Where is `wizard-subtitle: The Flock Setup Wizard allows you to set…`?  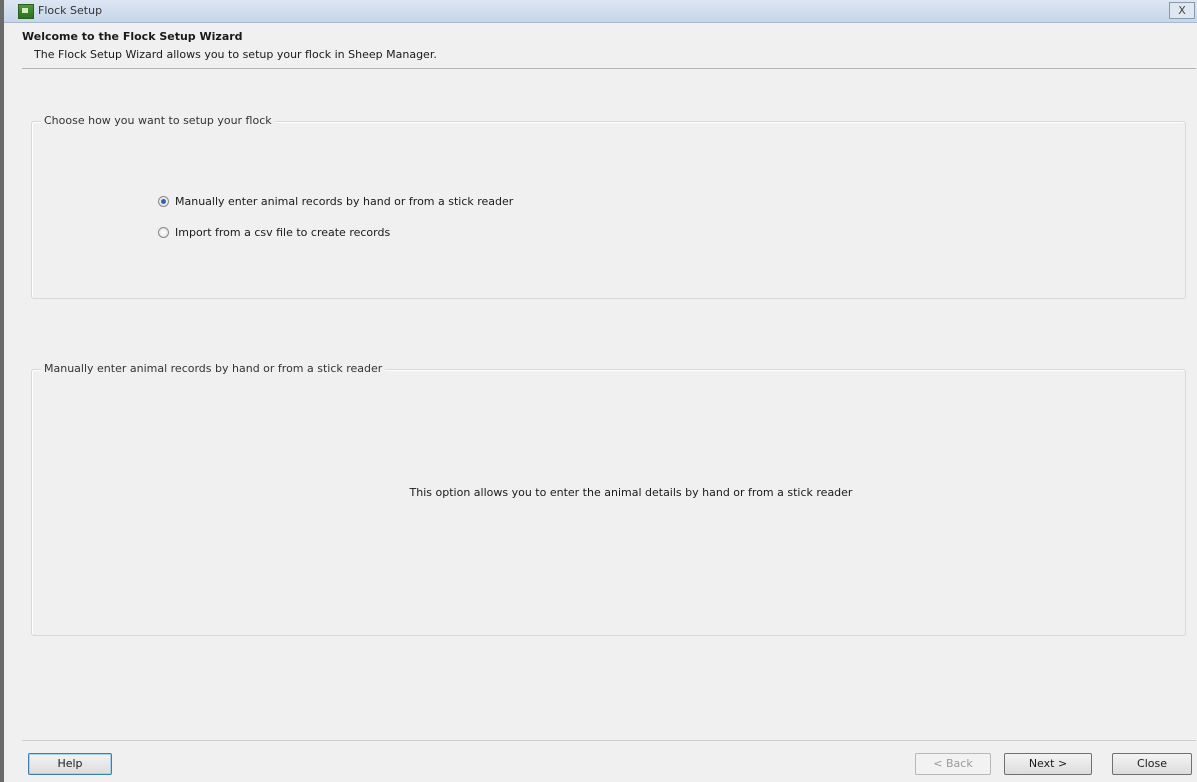 wizard-subtitle: The Flock Setup Wizard allows you to set… is located at coordinates (235, 54).